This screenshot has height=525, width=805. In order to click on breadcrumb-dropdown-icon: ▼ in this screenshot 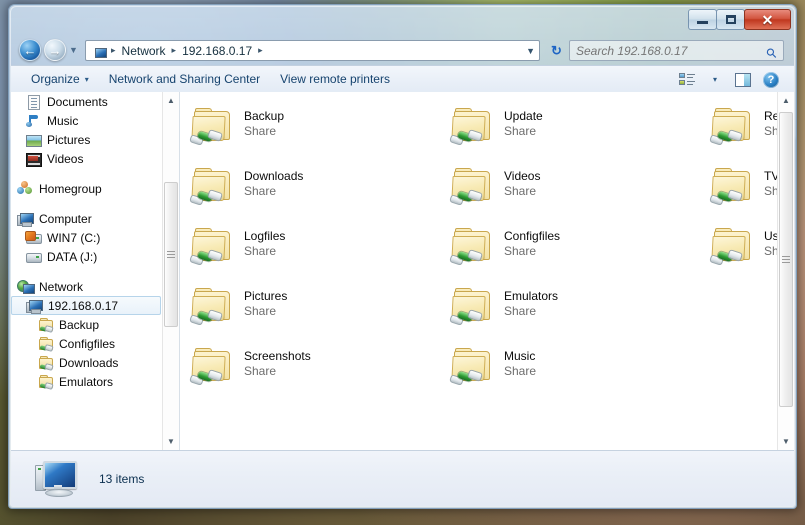, I will do `click(530, 51)`.